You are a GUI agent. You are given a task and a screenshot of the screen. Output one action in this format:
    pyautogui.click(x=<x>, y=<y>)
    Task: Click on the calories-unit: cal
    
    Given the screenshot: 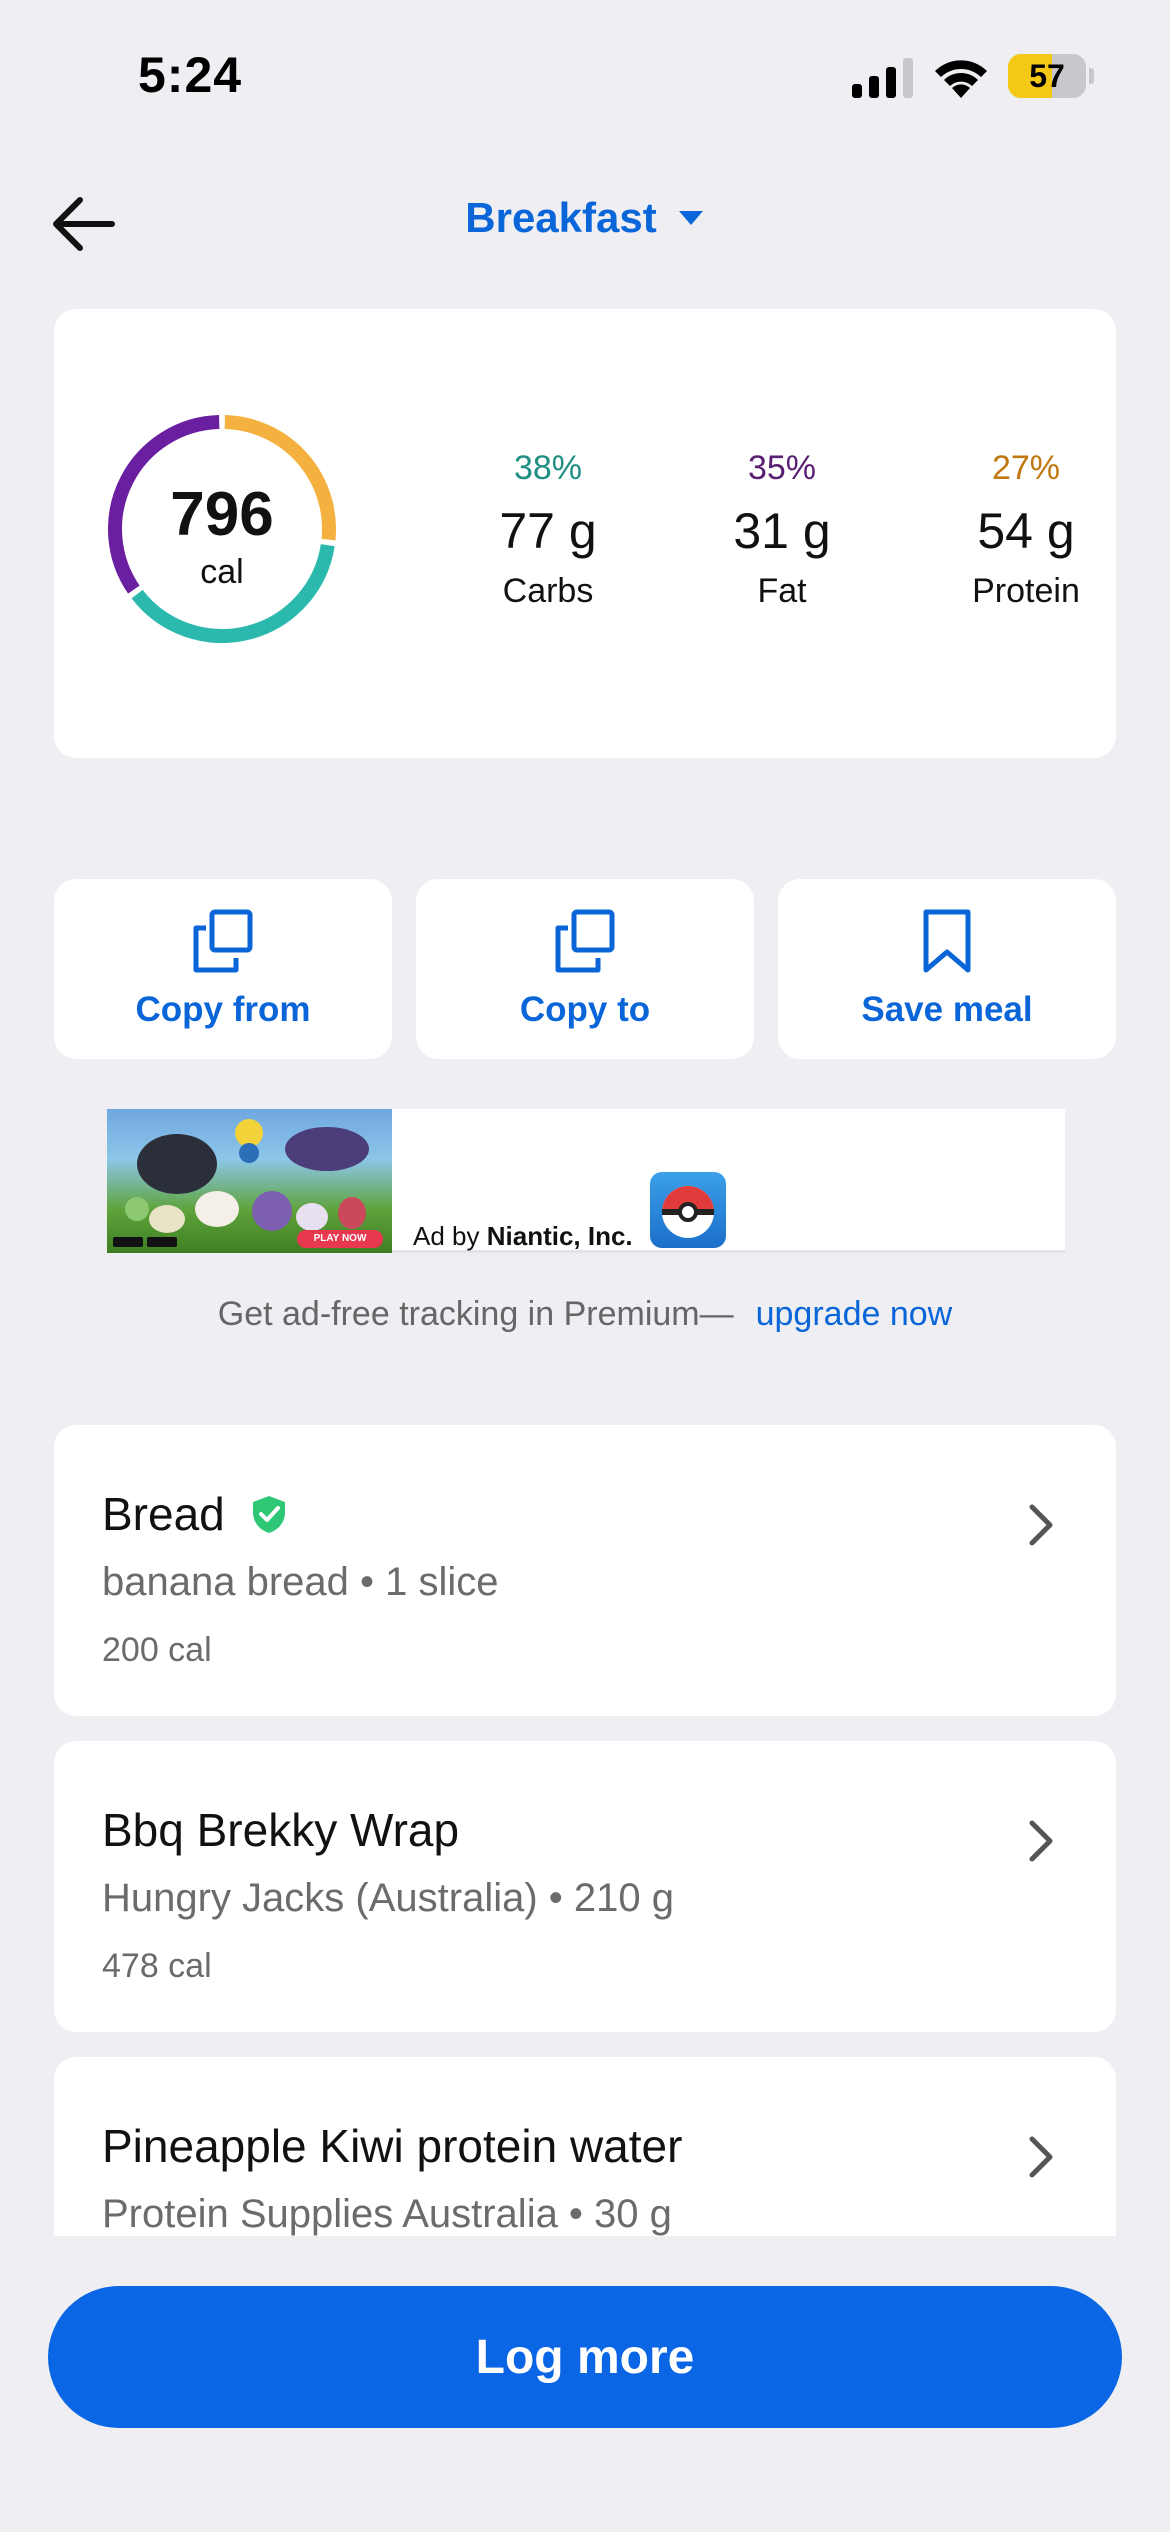 What is the action you would take?
    pyautogui.click(x=222, y=572)
    